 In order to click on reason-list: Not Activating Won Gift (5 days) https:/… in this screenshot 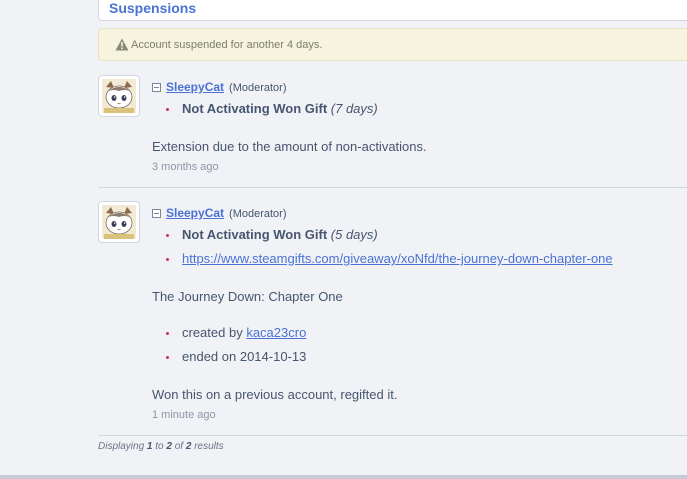, I will do `click(389, 247)`.